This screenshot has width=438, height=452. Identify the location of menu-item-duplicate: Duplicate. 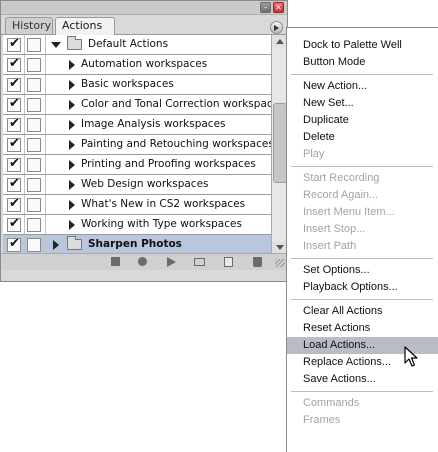
(362, 120).